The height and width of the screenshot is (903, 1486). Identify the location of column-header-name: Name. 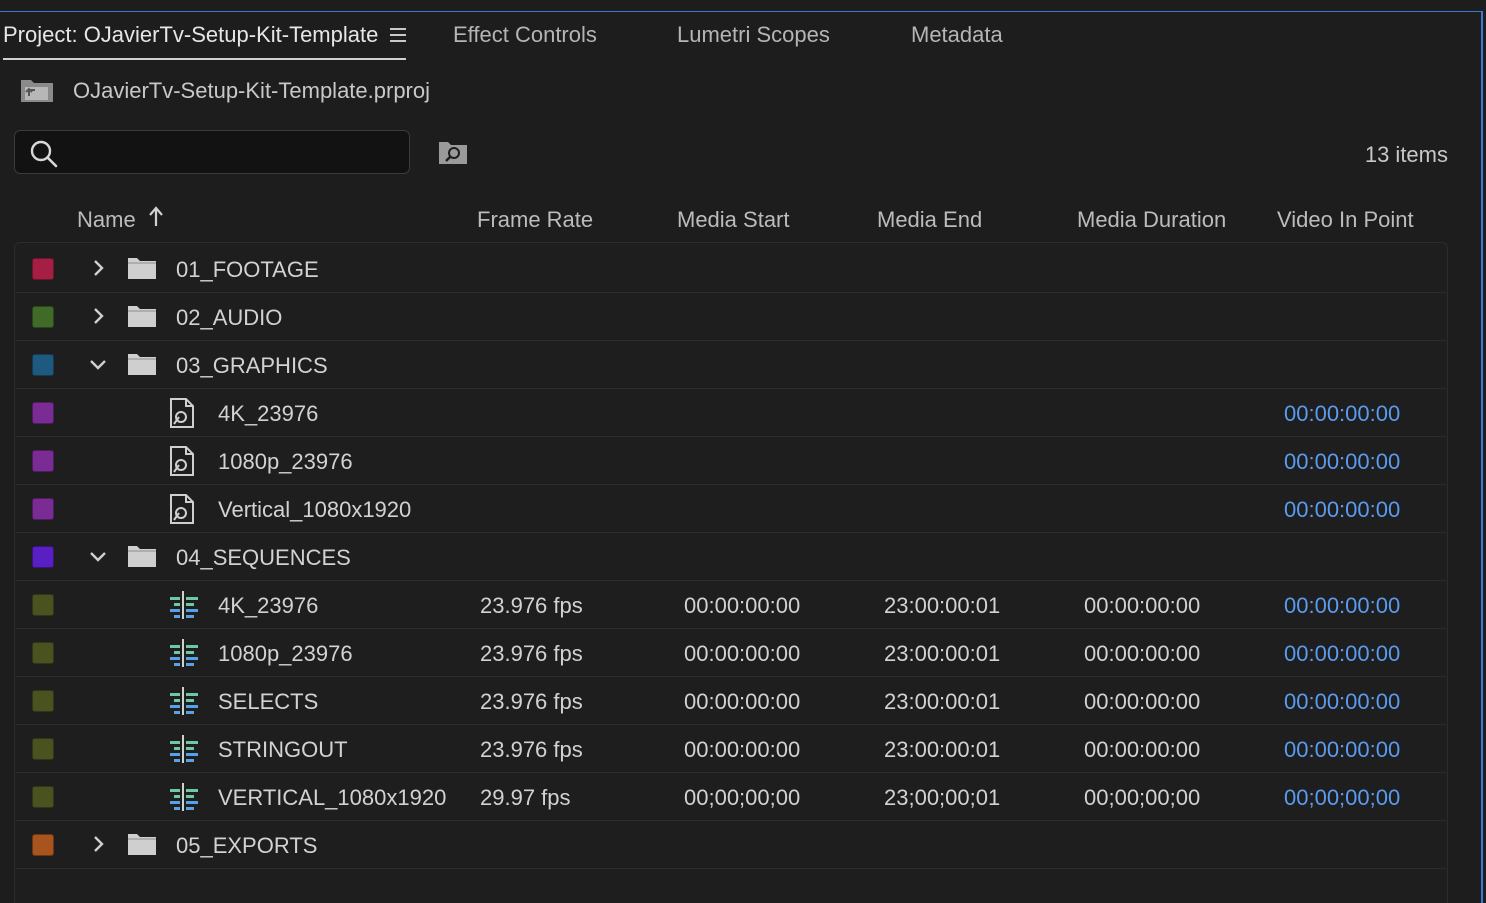
(106, 220).